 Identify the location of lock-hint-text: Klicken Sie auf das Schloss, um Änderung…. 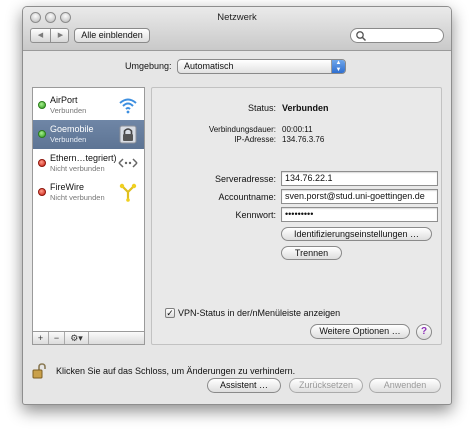
(176, 371).